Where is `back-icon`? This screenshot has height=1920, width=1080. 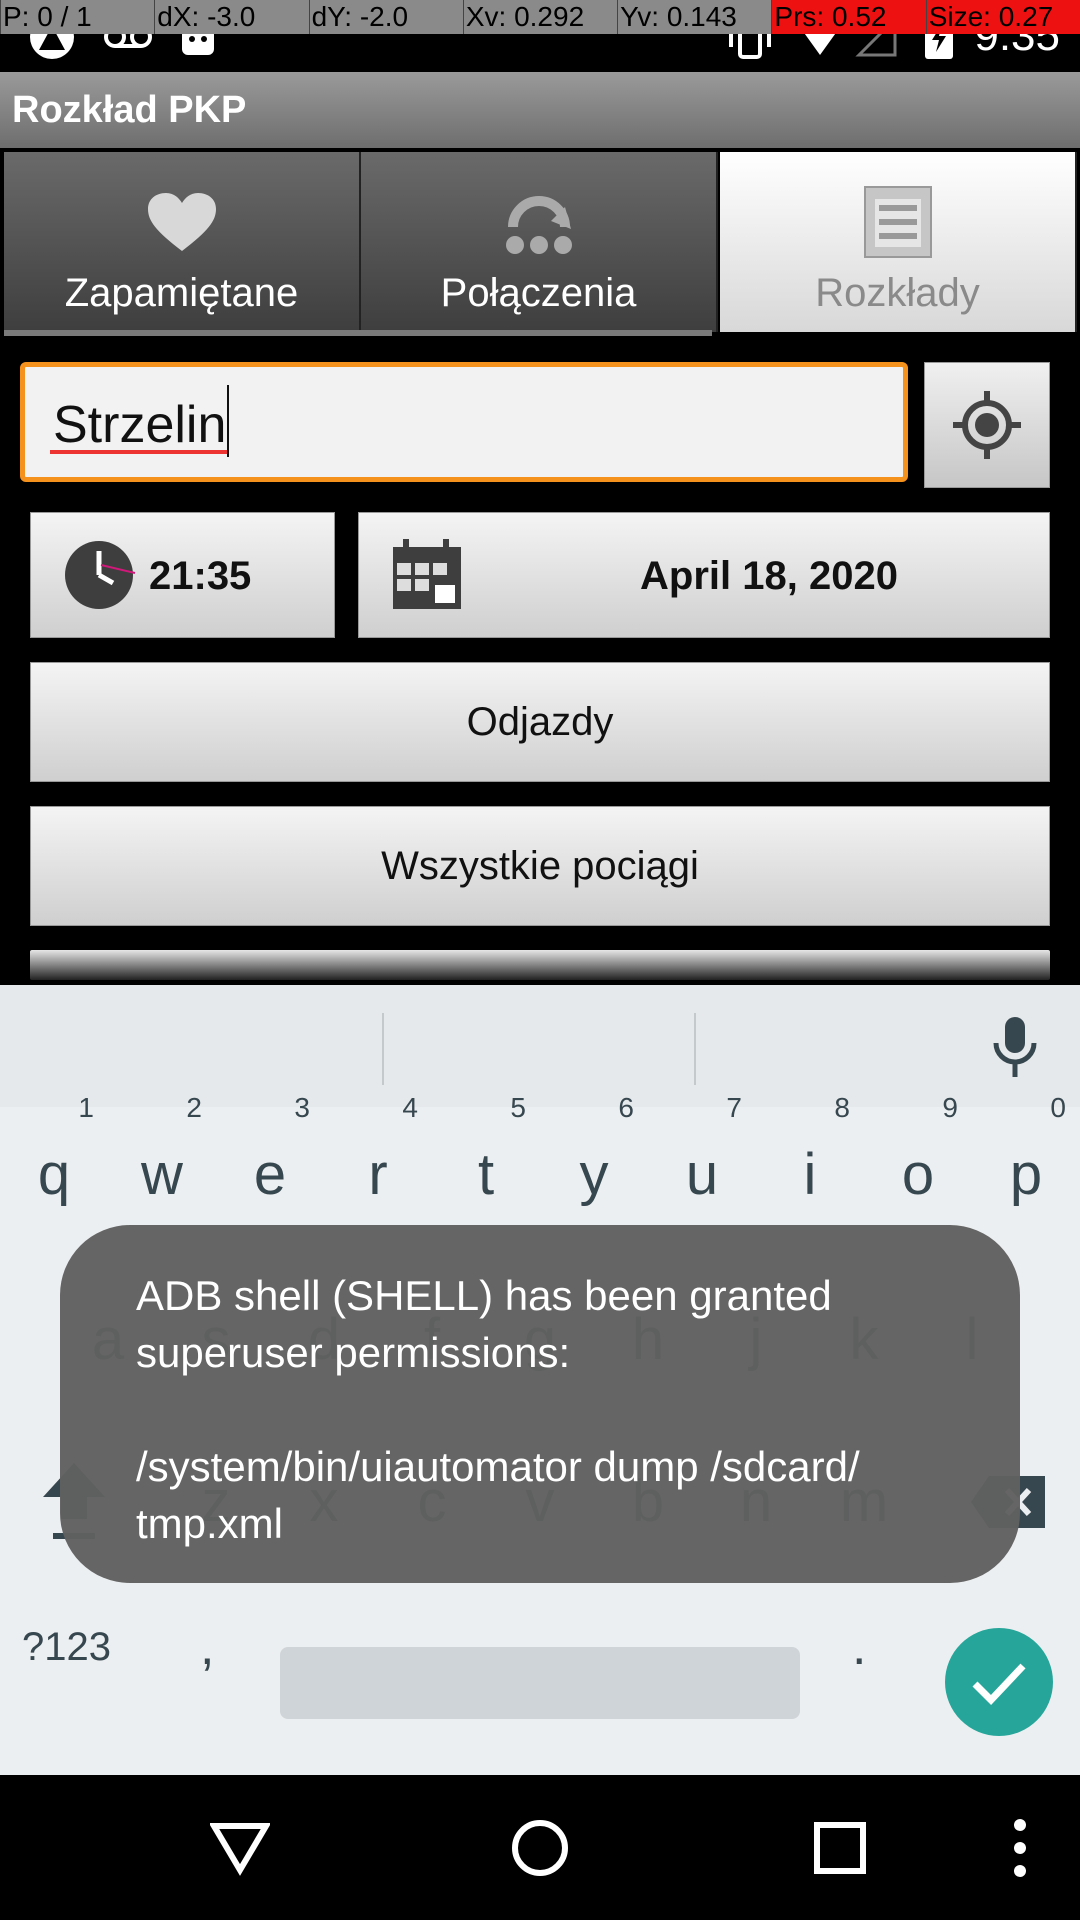
back-icon is located at coordinates (240, 1849).